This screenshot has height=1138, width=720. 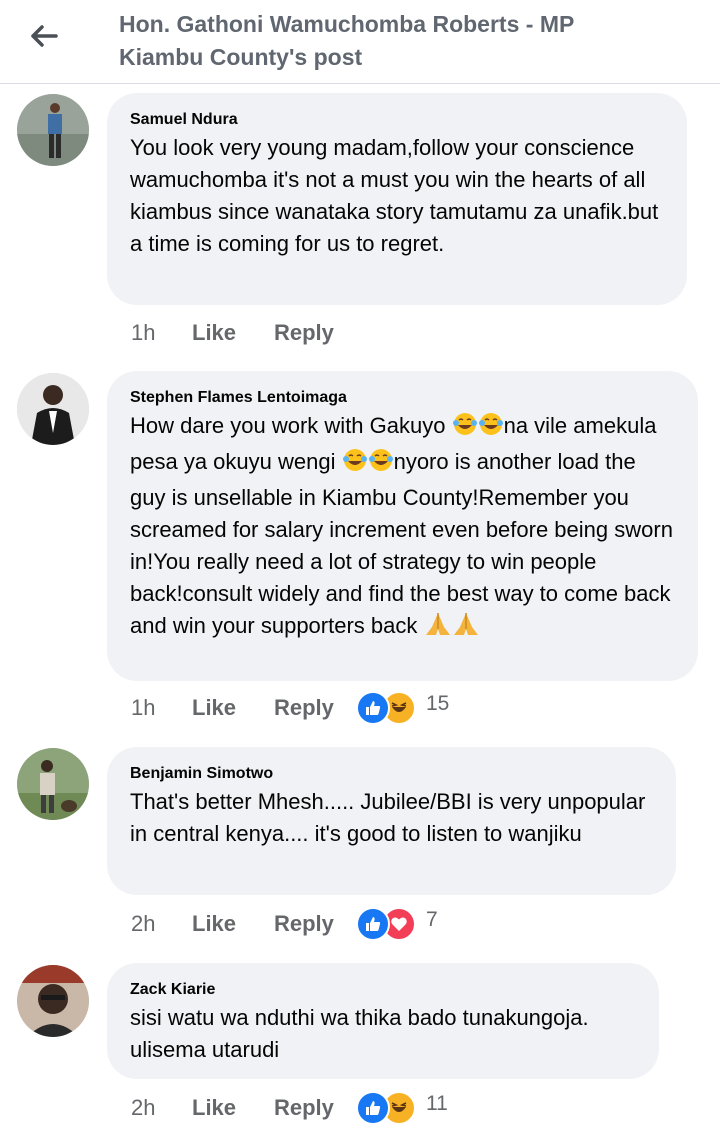 What do you see at coordinates (432, 920) in the screenshot?
I see `reaction-count: 7` at bounding box center [432, 920].